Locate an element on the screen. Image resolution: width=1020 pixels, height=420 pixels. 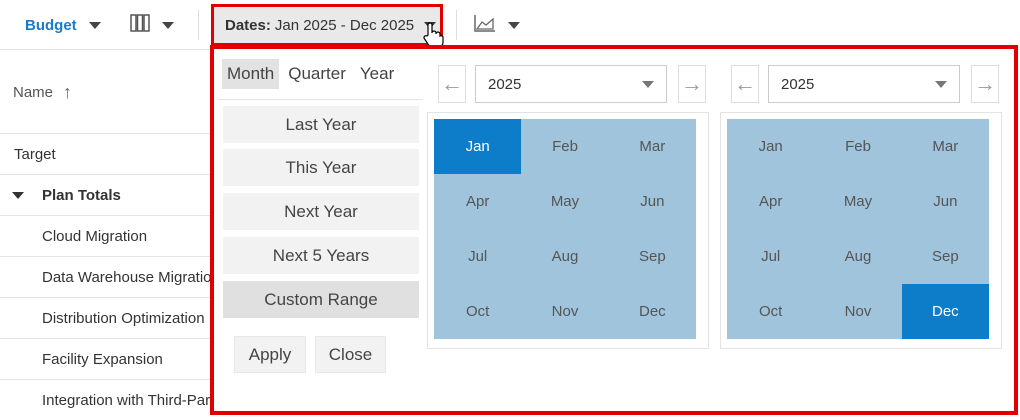
preset-last-year: Last Year is located at coordinates (321, 124).